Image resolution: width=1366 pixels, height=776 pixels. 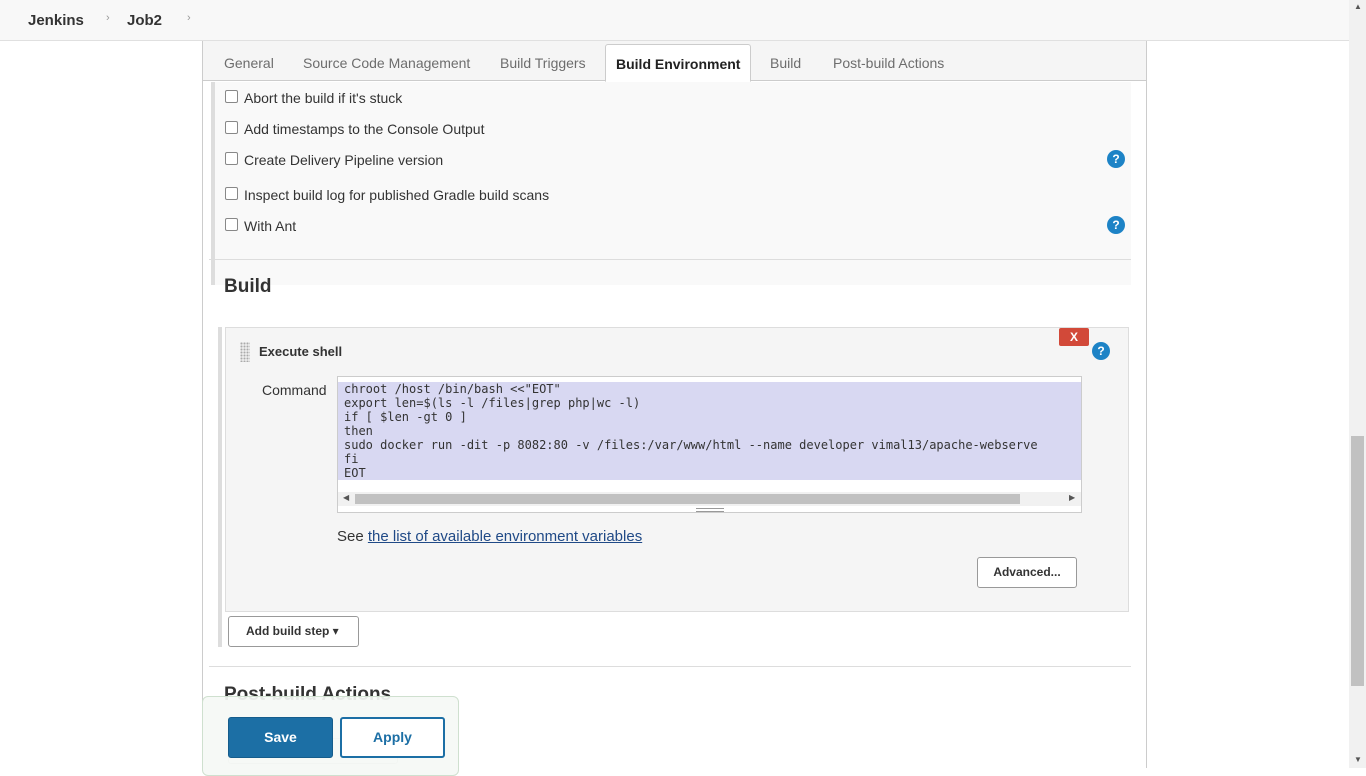 What do you see at coordinates (1357, 384) in the screenshot?
I see `page-scrollbar: ▲ ▼` at bounding box center [1357, 384].